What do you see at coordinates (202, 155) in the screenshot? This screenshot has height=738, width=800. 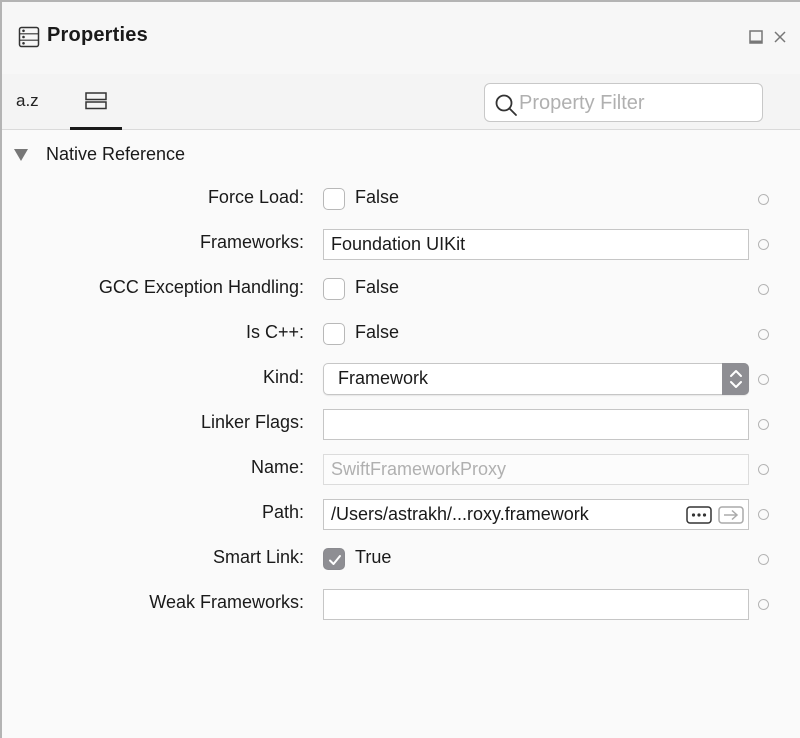 I see `section-native-reference: Native Reference` at bounding box center [202, 155].